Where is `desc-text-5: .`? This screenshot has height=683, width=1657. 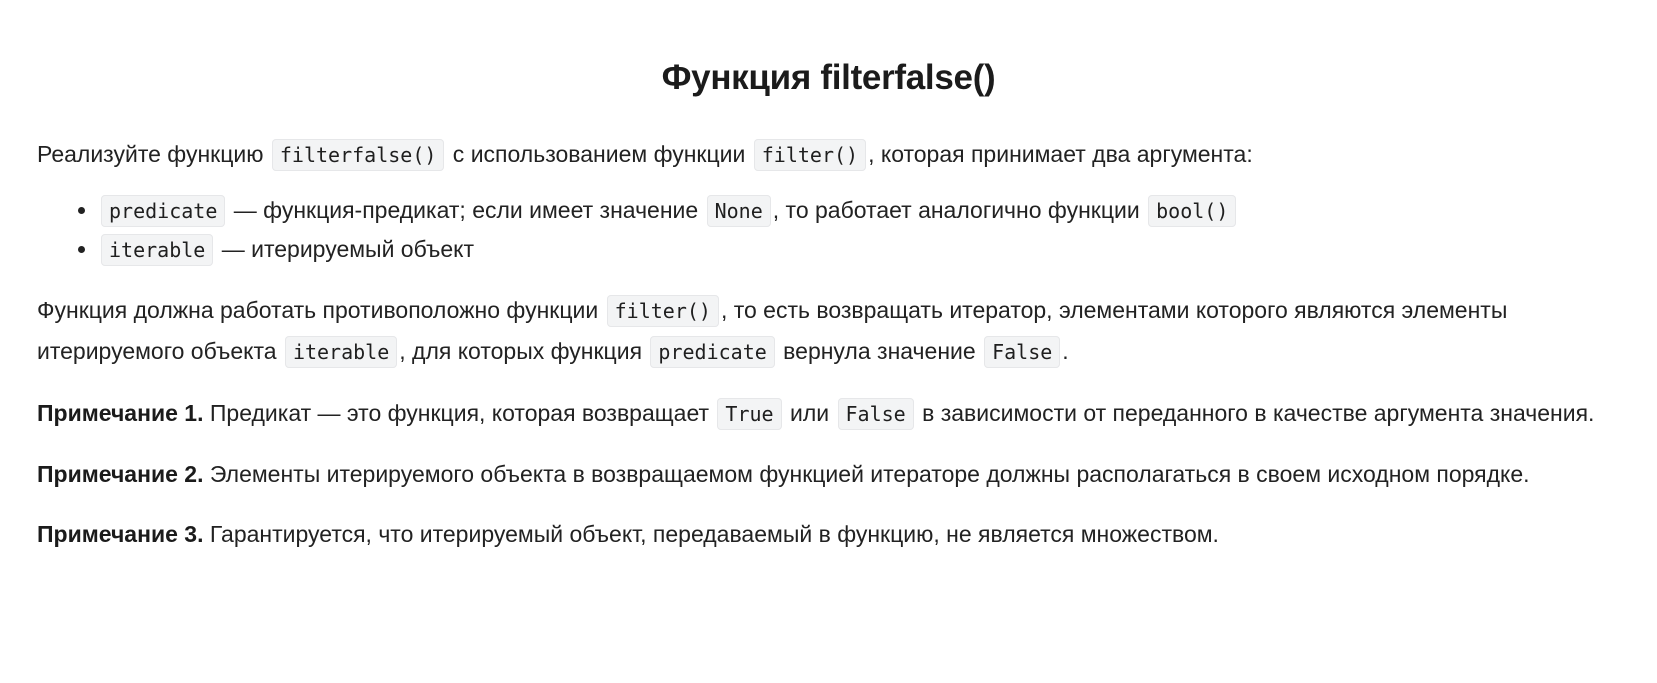
desc-text-5: . is located at coordinates (1065, 351).